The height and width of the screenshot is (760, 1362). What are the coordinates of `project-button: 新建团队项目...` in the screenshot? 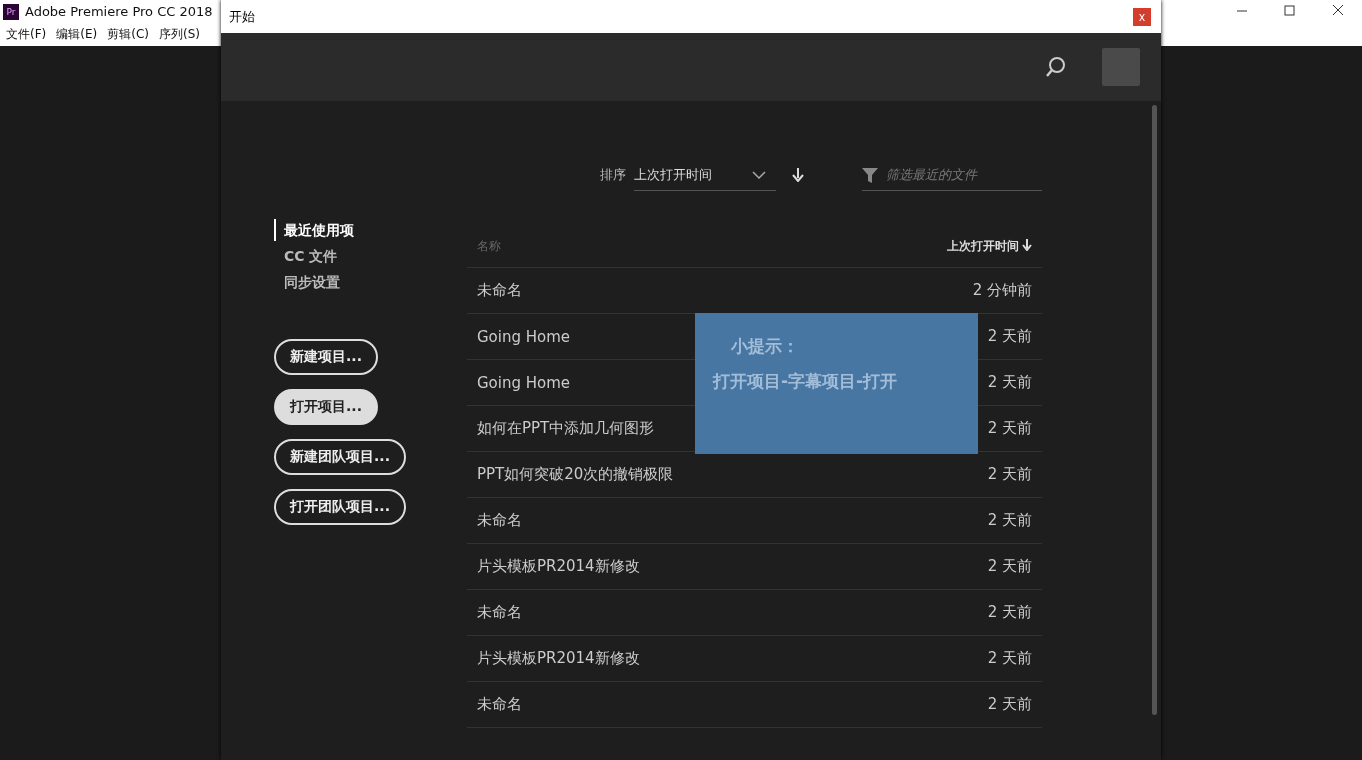 It's located at (340, 457).